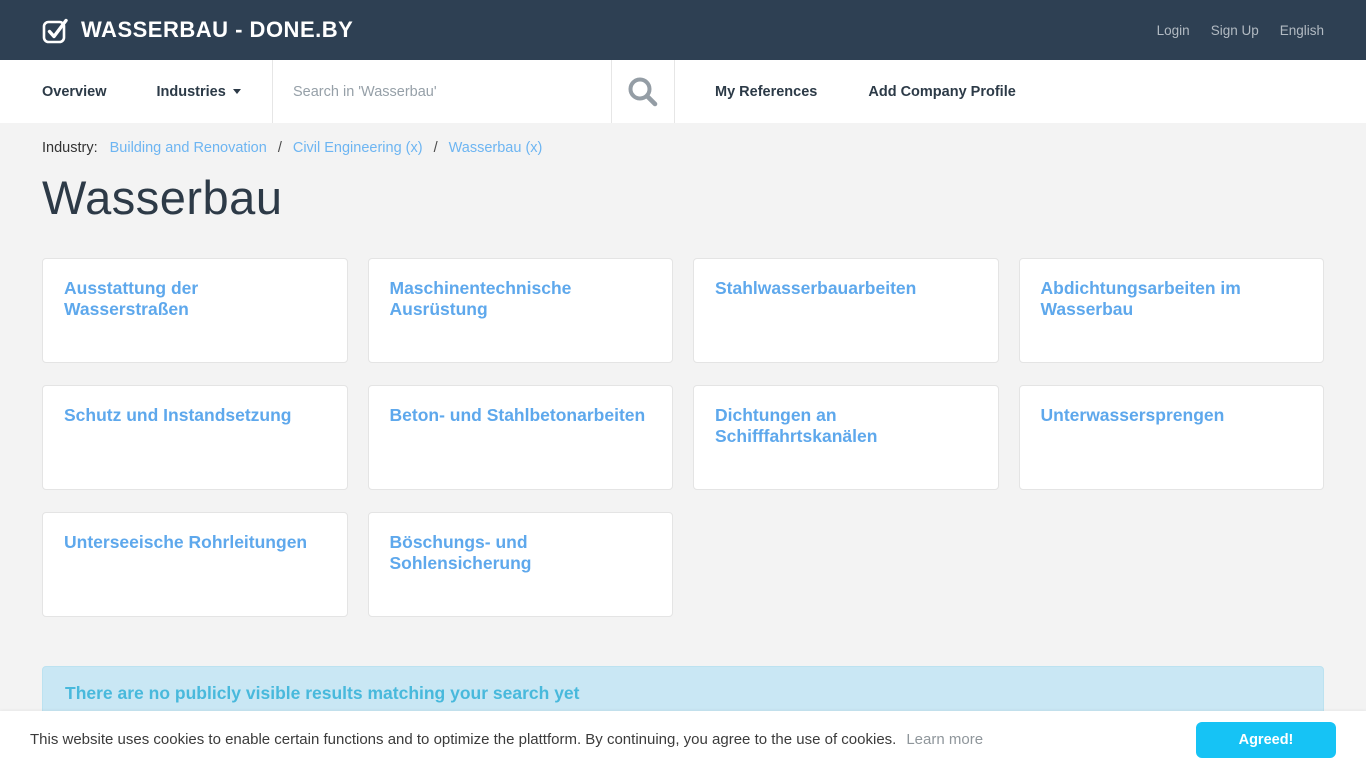 The image size is (1366, 768). Describe the element at coordinates (846, 310) in the screenshot. I see `category-card: Stahlwasserbauarbeiten` at that location.